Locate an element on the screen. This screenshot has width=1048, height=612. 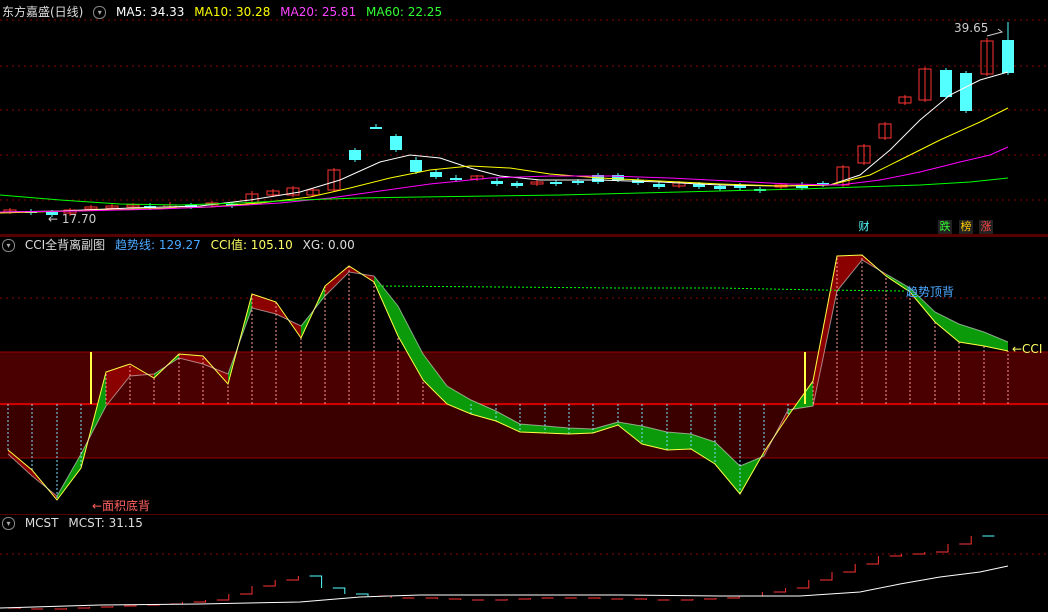
high-price-label: 39.65 is located at coordinates (971, 28).